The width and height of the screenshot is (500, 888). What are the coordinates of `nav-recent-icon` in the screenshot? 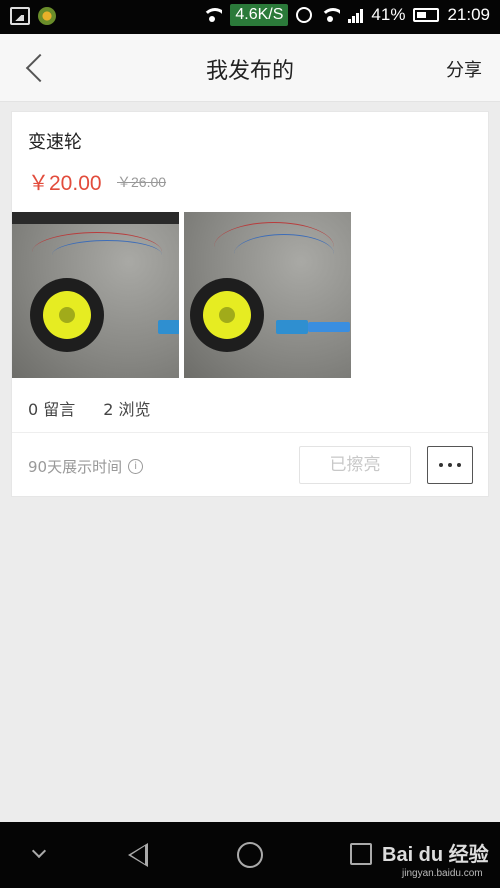 It's located at (361, 854).